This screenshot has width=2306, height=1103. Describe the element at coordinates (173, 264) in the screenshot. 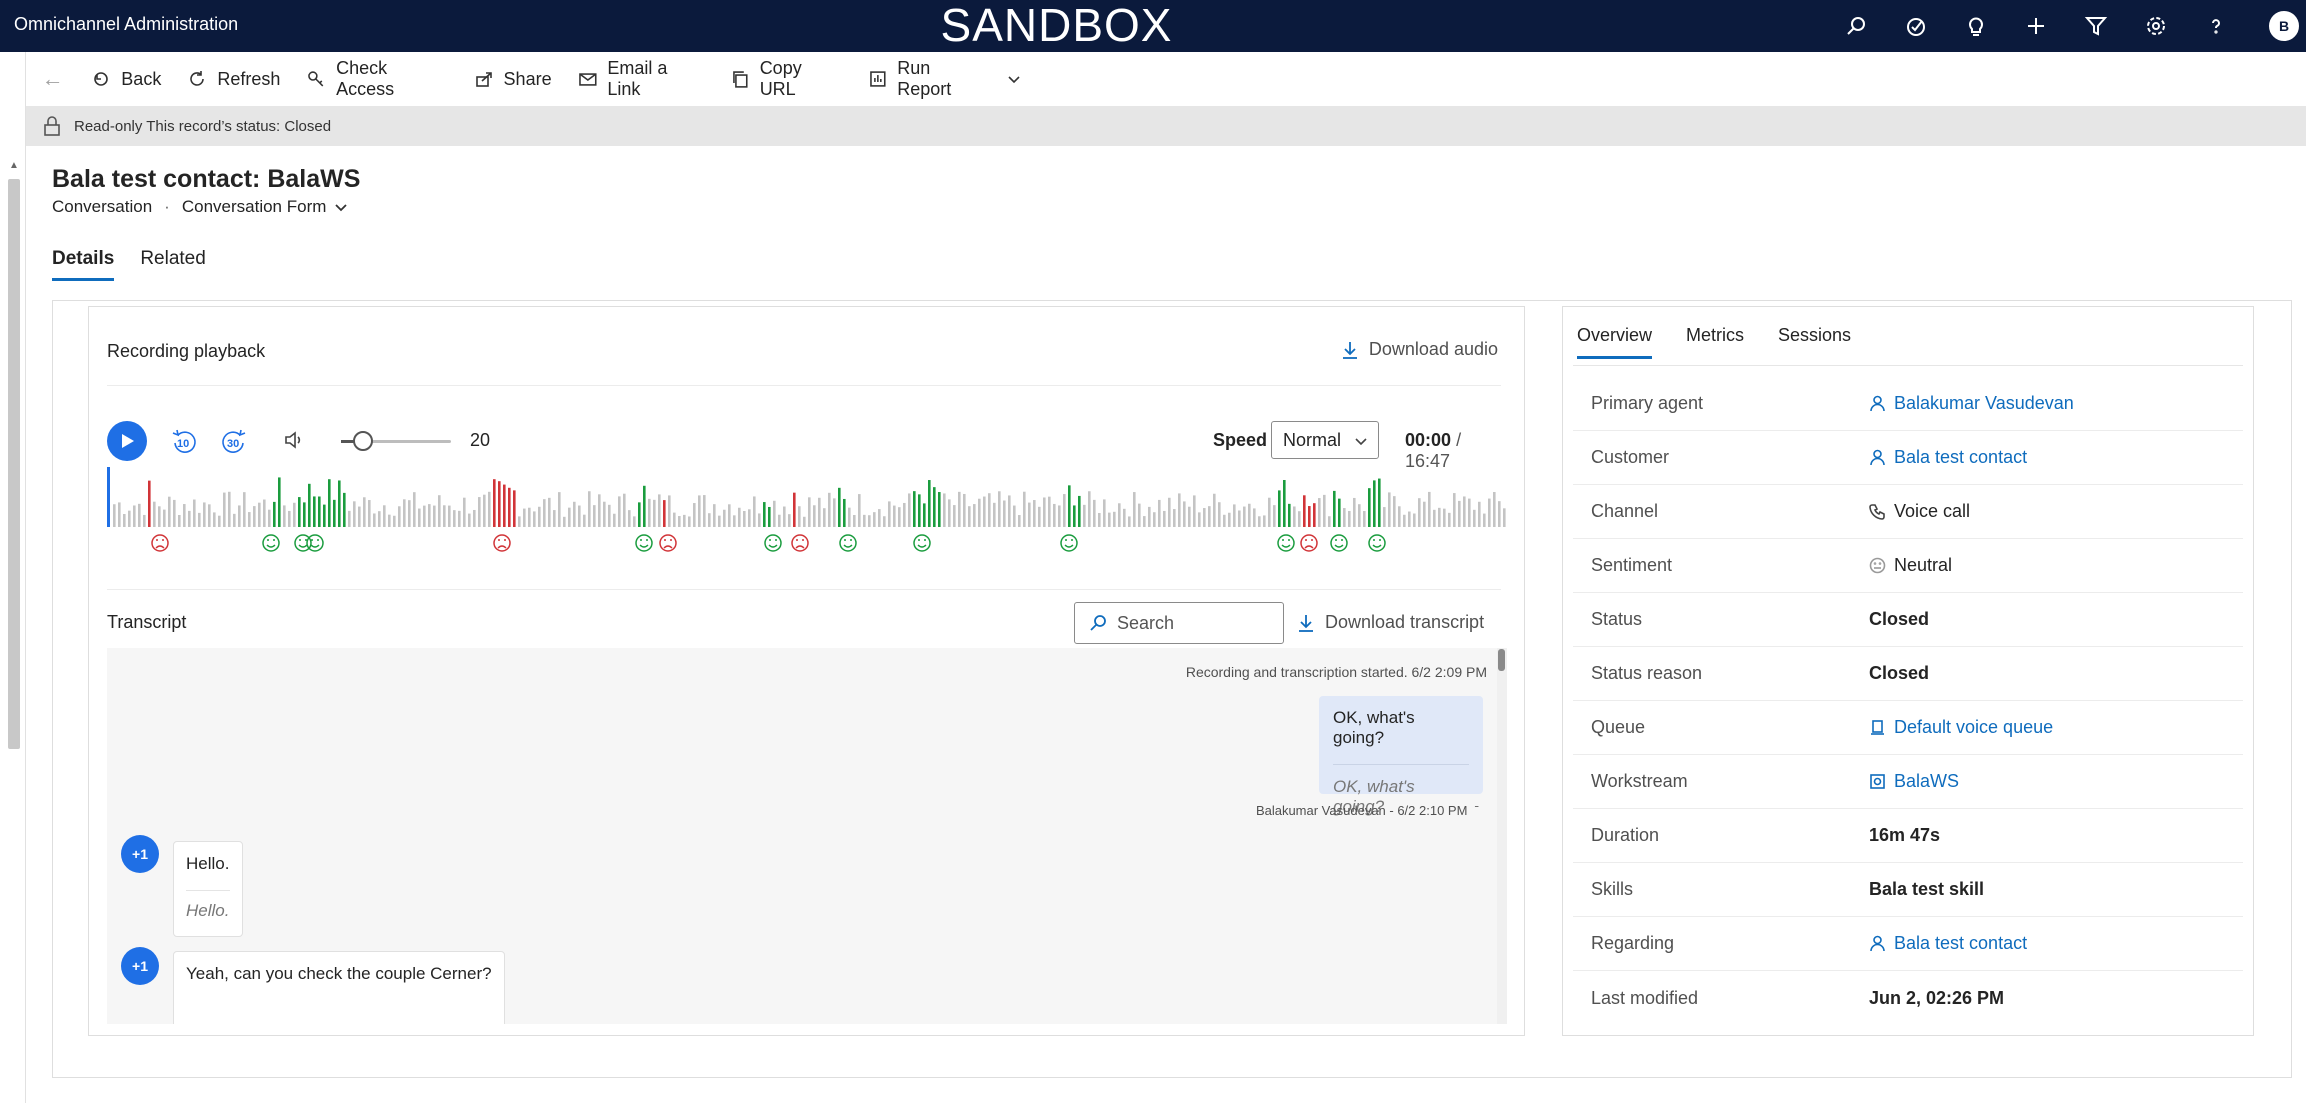

I see `tab-related: Related` at that location.